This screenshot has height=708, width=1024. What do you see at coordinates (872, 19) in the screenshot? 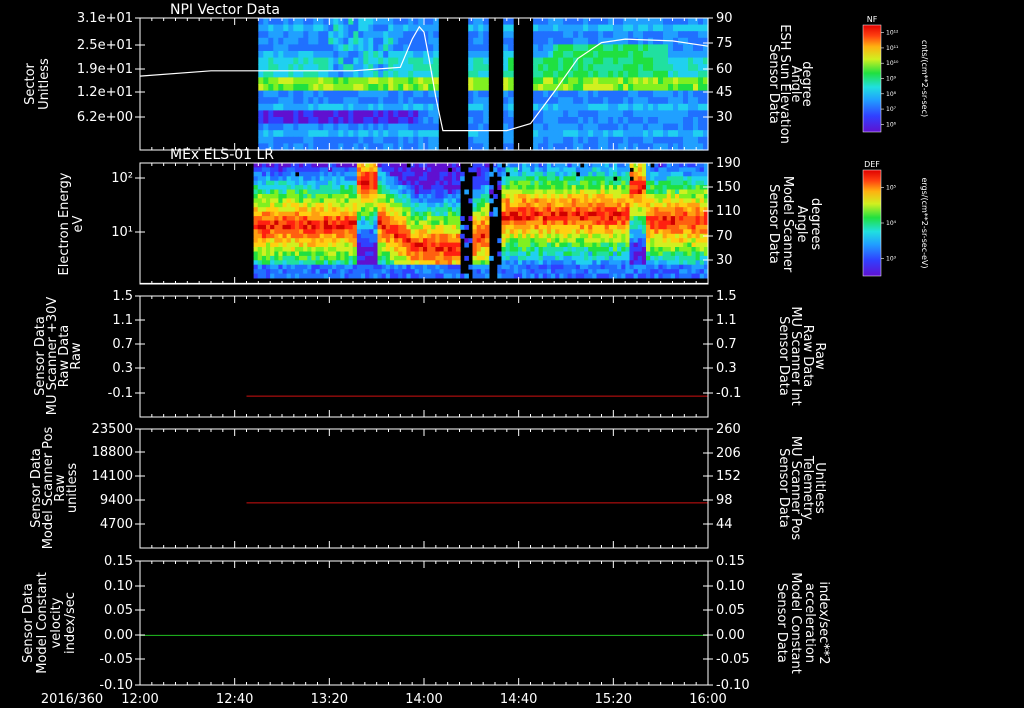
I see `colorbar-title: NF` at bounding box center [872, 19].